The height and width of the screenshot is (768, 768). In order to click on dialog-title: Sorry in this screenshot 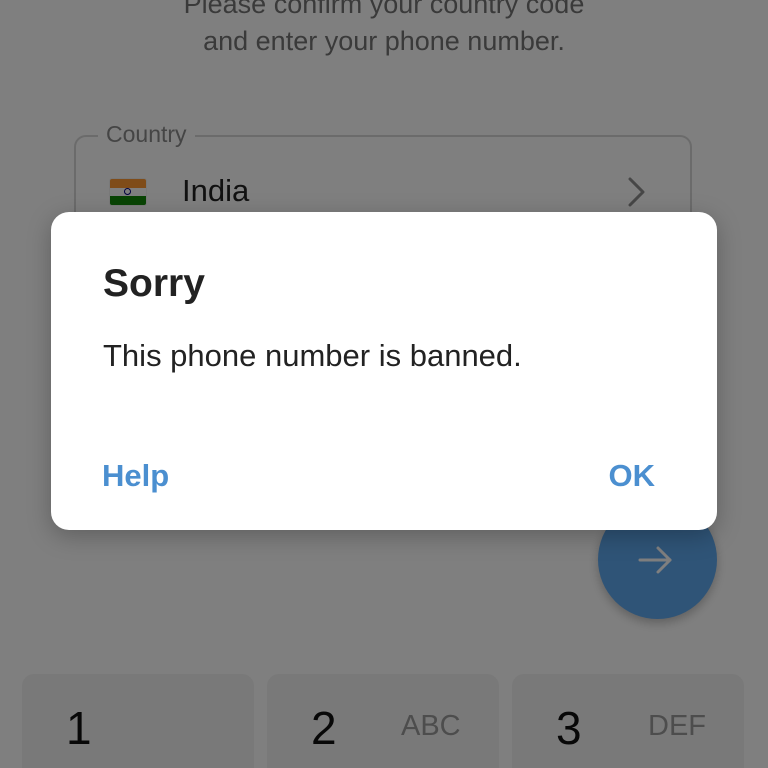, I will do `click(154, 283)`.